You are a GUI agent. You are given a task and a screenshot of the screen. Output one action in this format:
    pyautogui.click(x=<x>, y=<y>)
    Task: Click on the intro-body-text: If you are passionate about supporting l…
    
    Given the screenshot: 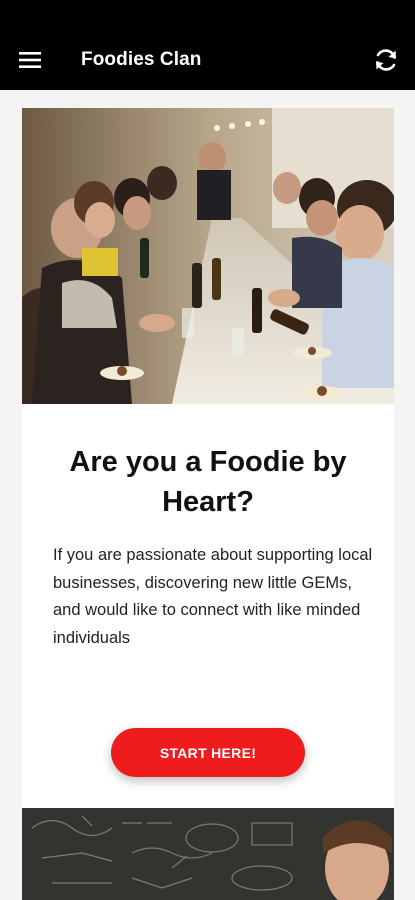 What is the action you would take?
    pyautogui.click(x=213, y=596)
    